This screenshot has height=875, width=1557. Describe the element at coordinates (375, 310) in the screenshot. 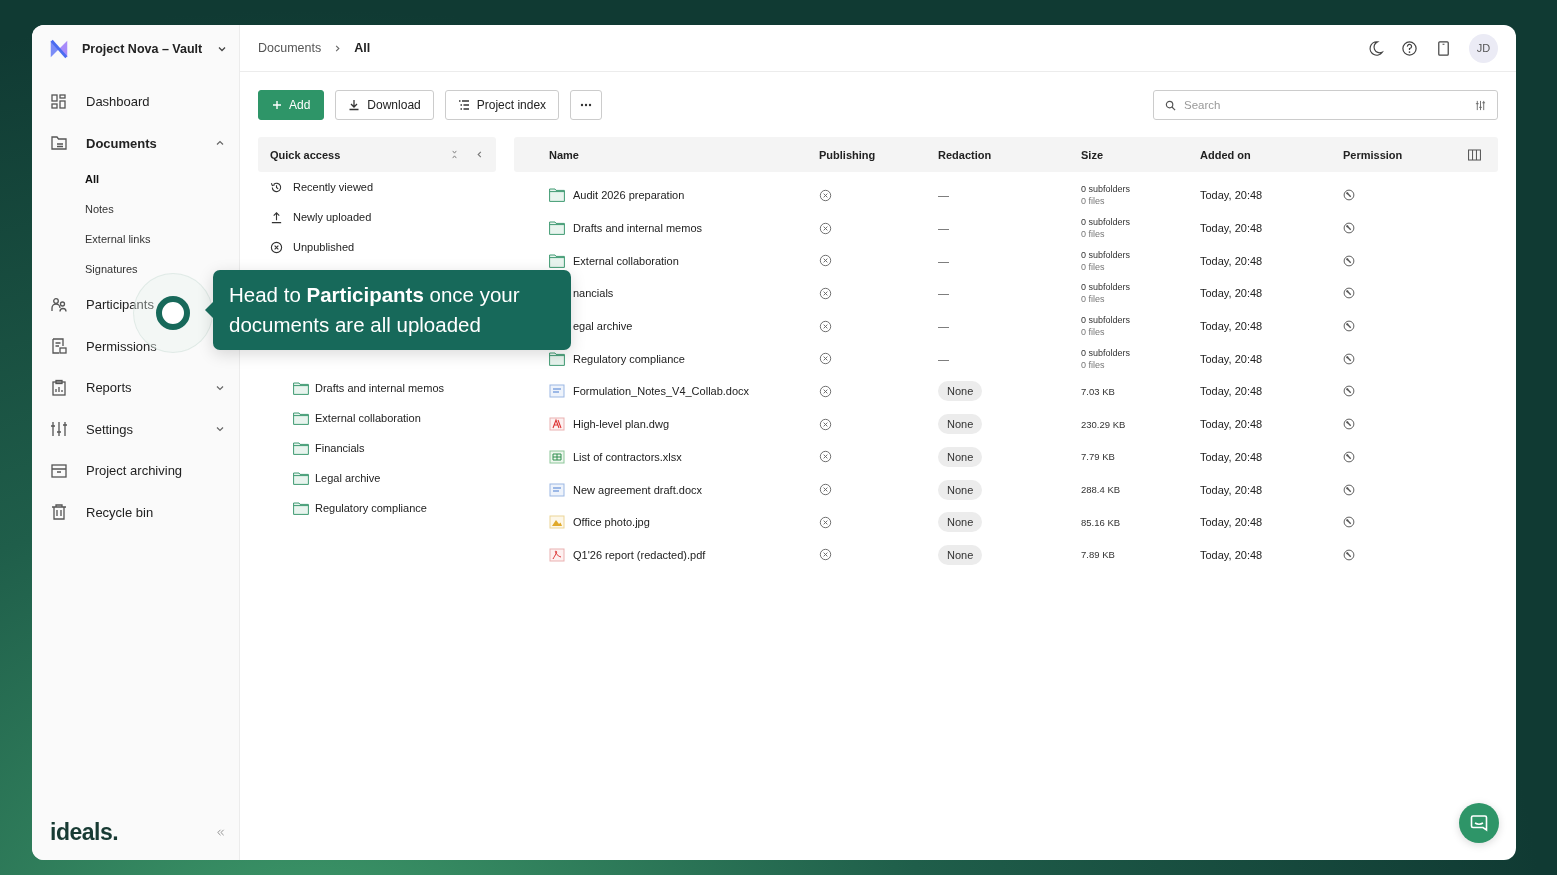

I see `tooltip-text: Head to Participants once your documents are all uploaded` at that location.